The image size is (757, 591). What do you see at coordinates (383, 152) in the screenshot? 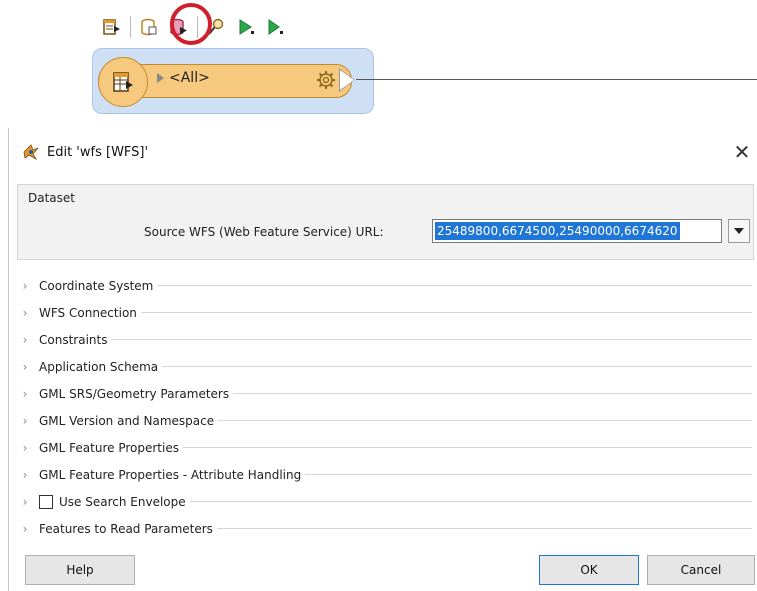
I see `dialog-titlebar: Edit 'wfs [WFS]' ✕` at bounding box center [383, 152].